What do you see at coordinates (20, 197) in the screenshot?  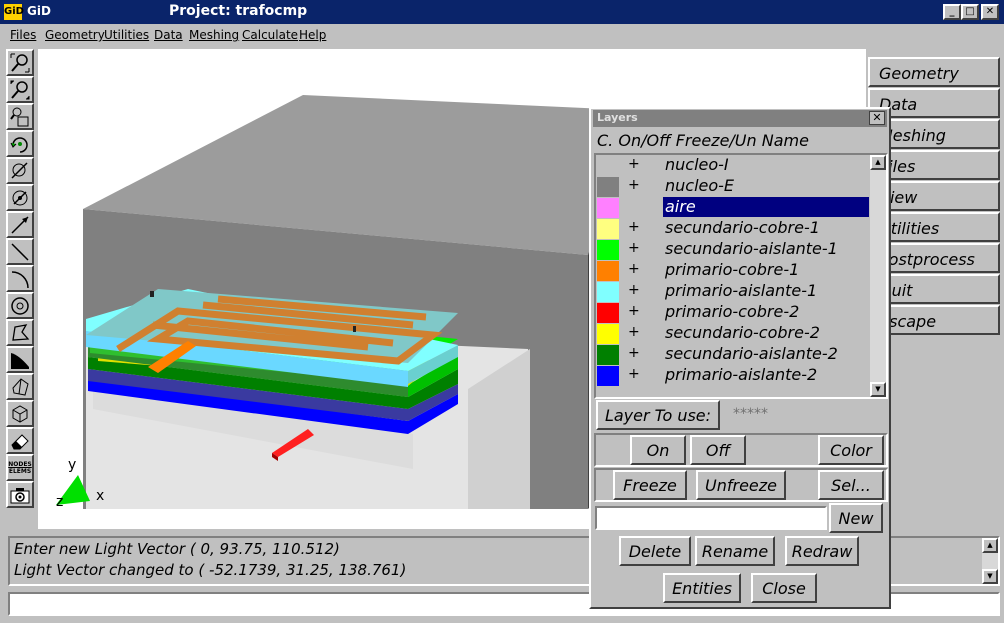 I see `rotate-center-icon` at bounding box center [20, 197].